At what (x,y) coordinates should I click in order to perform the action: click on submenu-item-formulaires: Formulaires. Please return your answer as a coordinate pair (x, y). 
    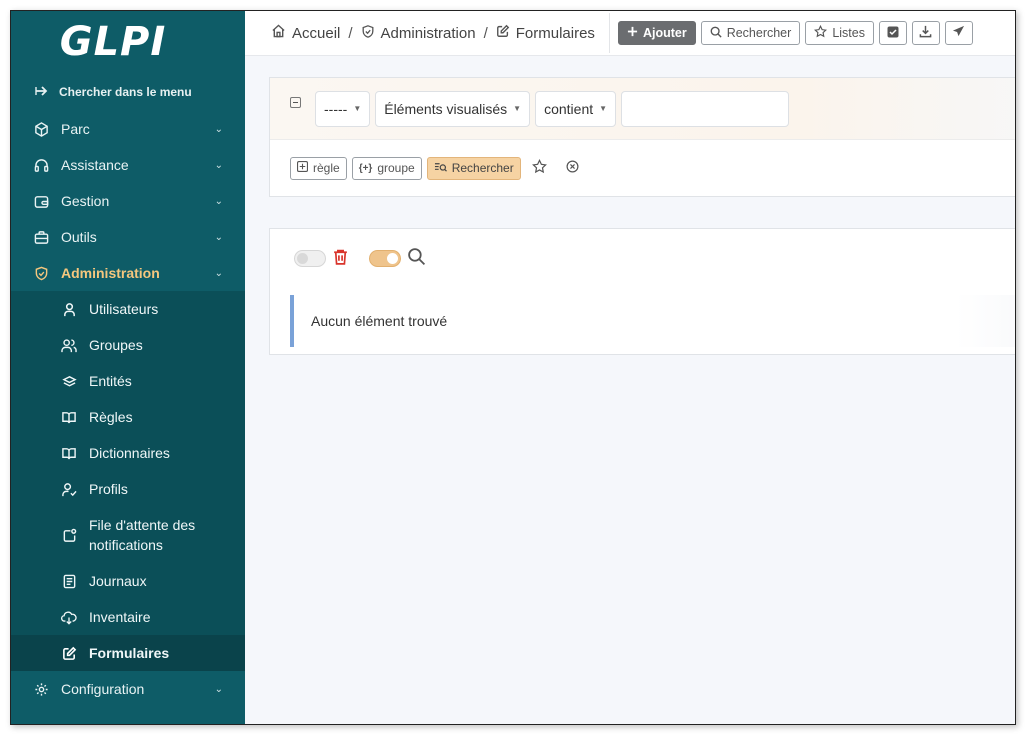
    Looking at the image, I should click on (128, 653).